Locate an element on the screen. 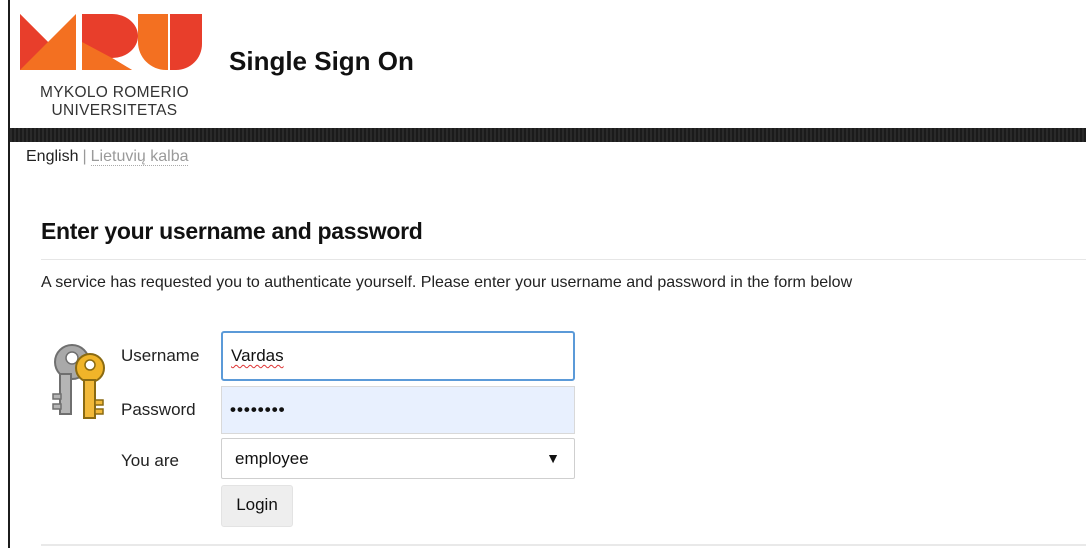  page-title: Single Sign On is located at coordinates (321, 61).